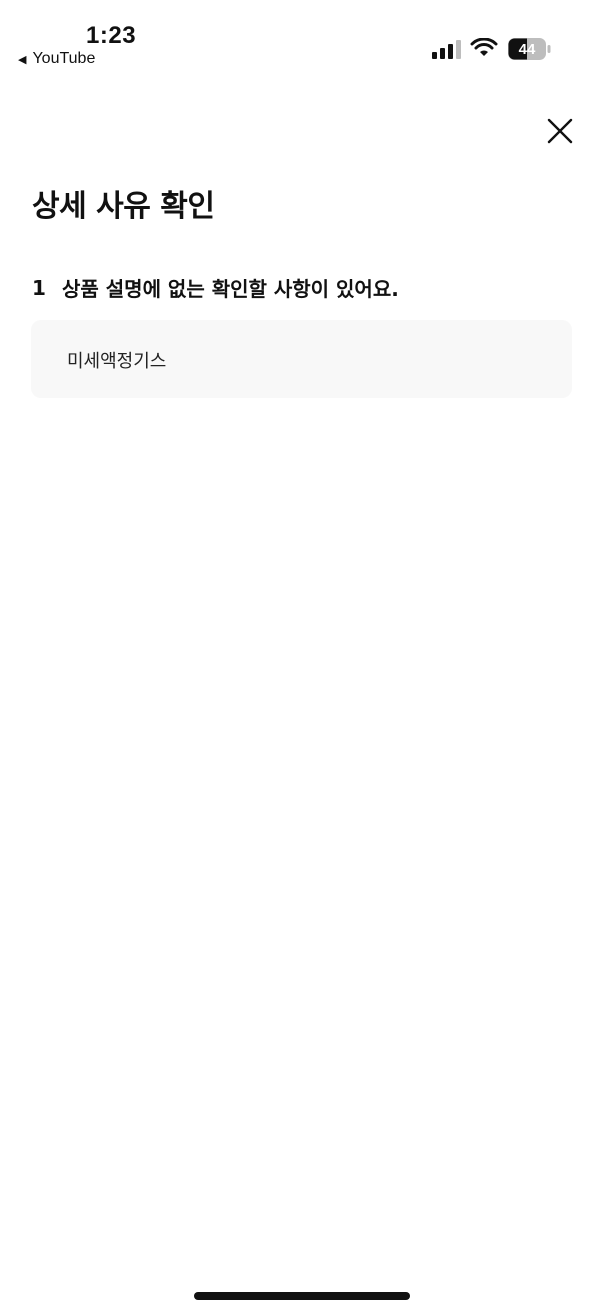  I want to click on home-indicator, so click(302, 1296).